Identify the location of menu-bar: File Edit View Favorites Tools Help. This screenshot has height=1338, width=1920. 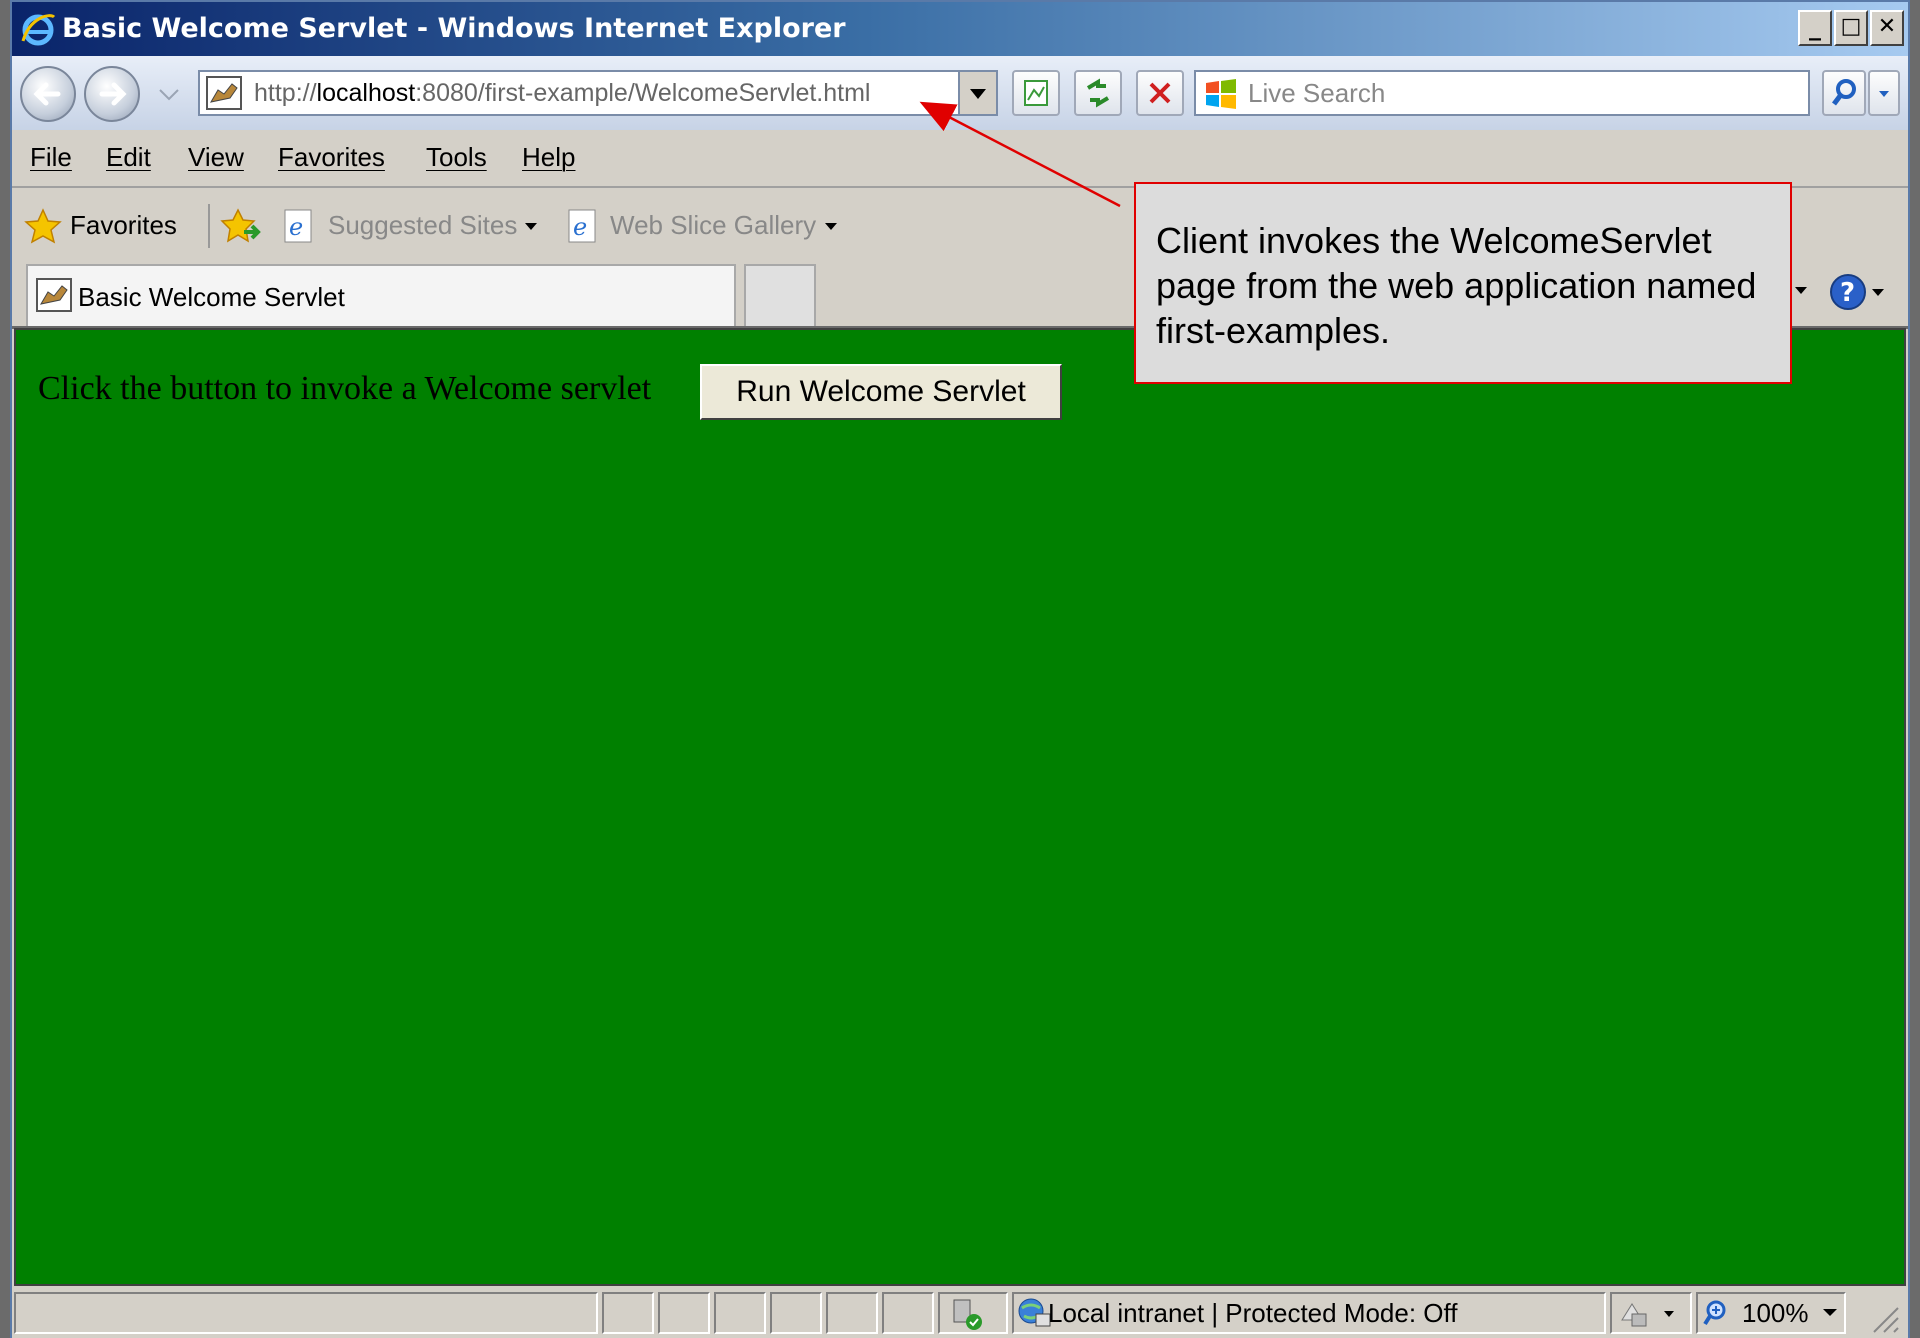
(960, 159).